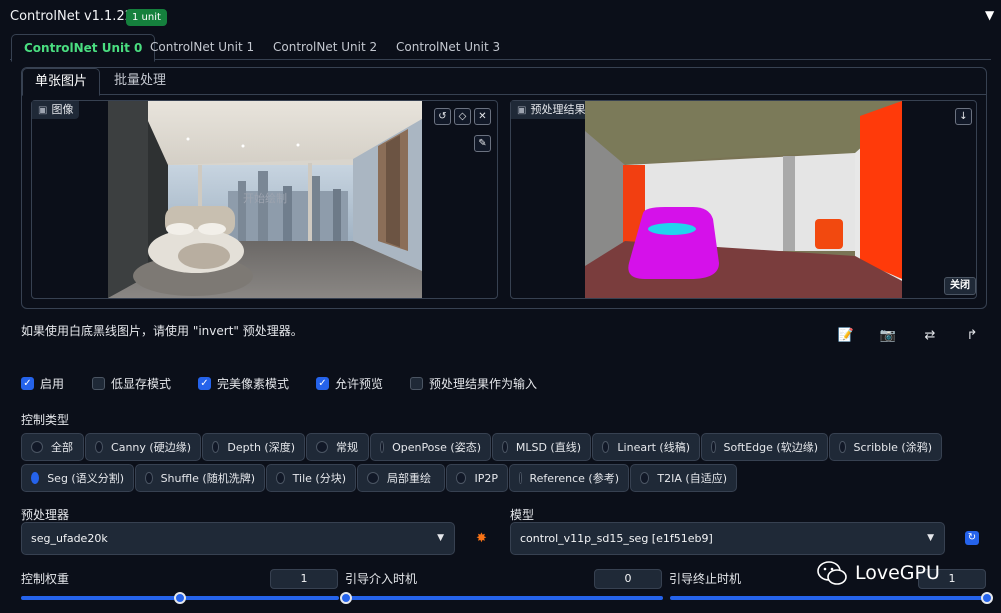 This screenshot has width=1001, height=613. Describe the element at coordinates (885, 447) in the screenshot. I see `control-type-scribble: Scribble (涂鸦)` at that location.